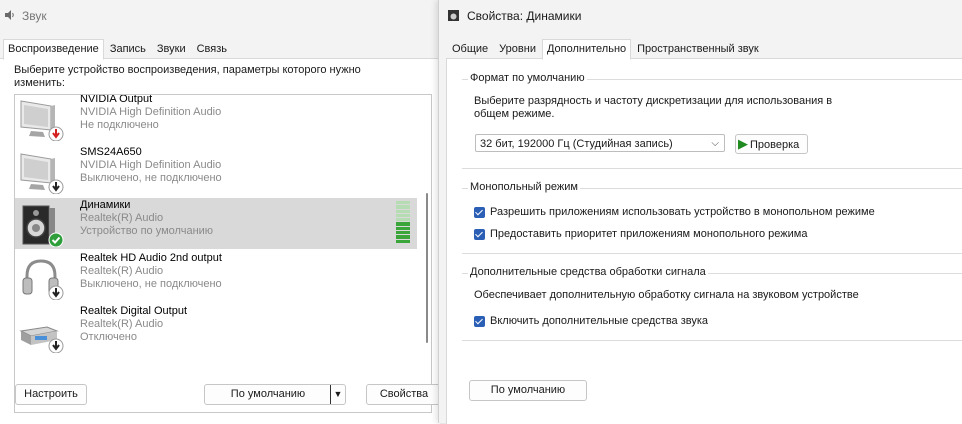 The width and height of the screenshot is (962, 424). I want to click on headphones-icon, so click(43, 279).